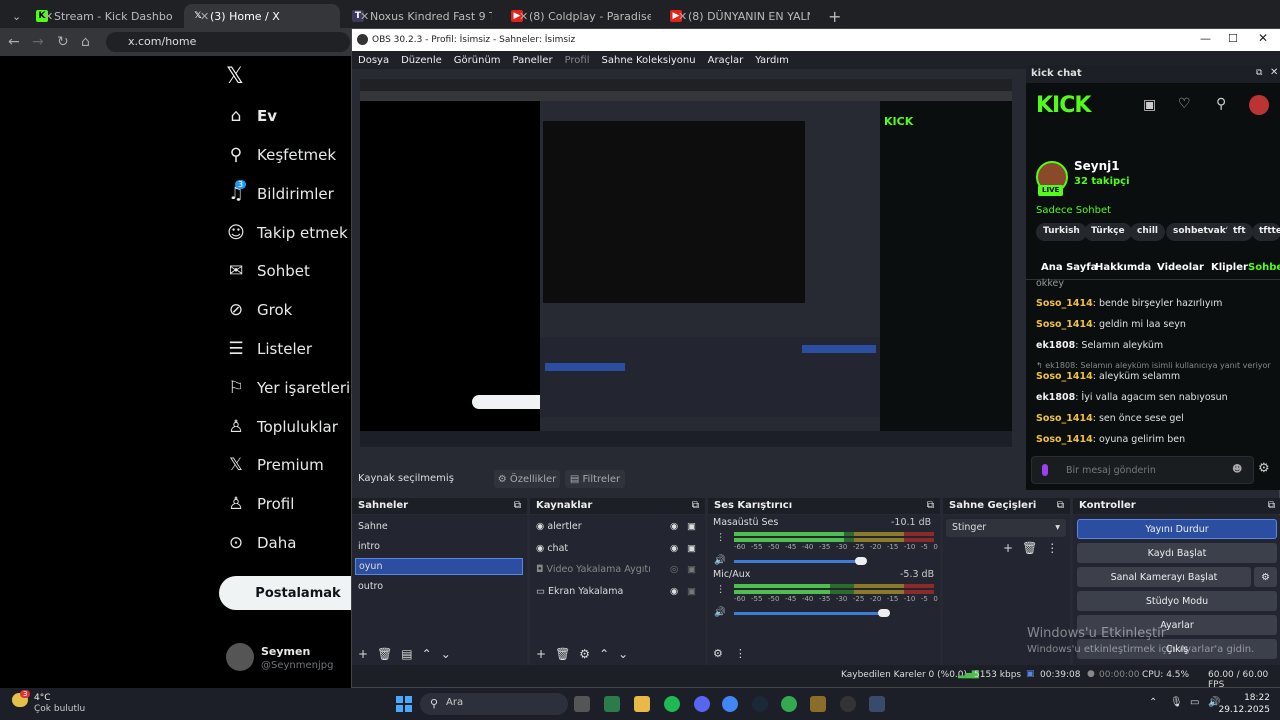  Describe the element at coordinates (702, 704) in the screenshot. I see `discord-icon` at that location.